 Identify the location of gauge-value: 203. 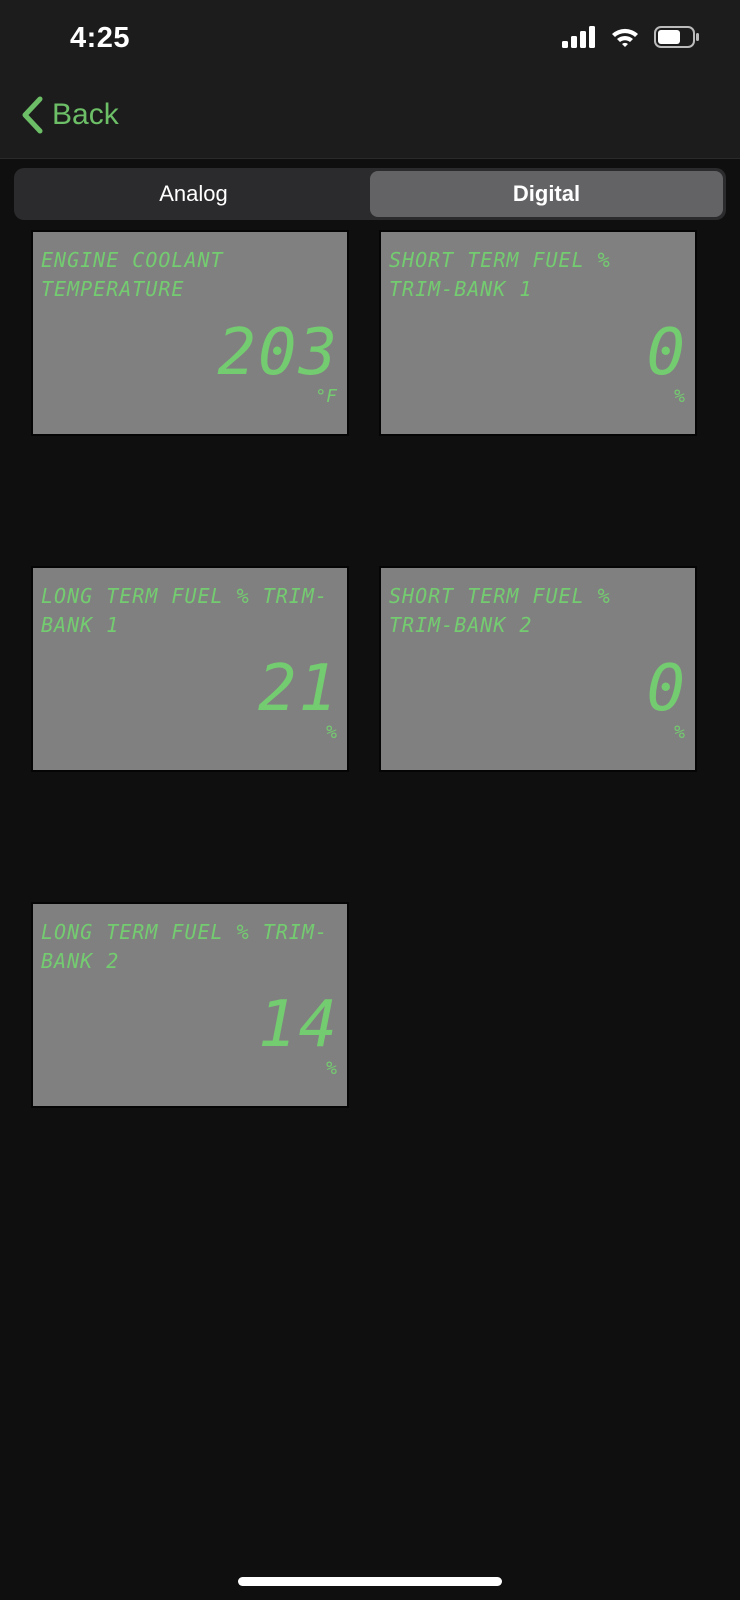
(278, 353).